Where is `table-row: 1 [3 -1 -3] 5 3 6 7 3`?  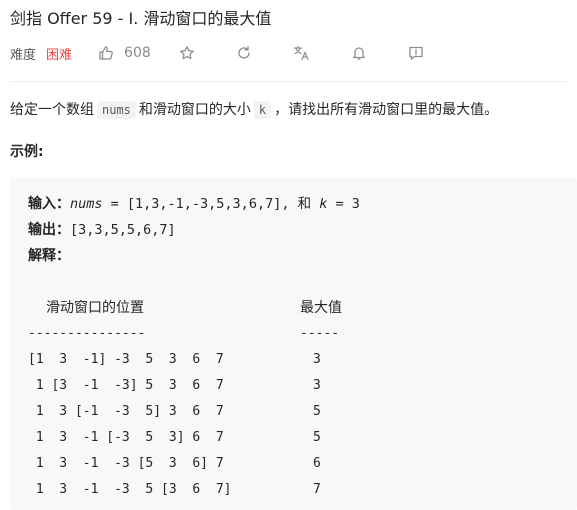
table-row: 1 [3 -1 -3] 5 3 6 7 3 is located at coordinates (185, 386).